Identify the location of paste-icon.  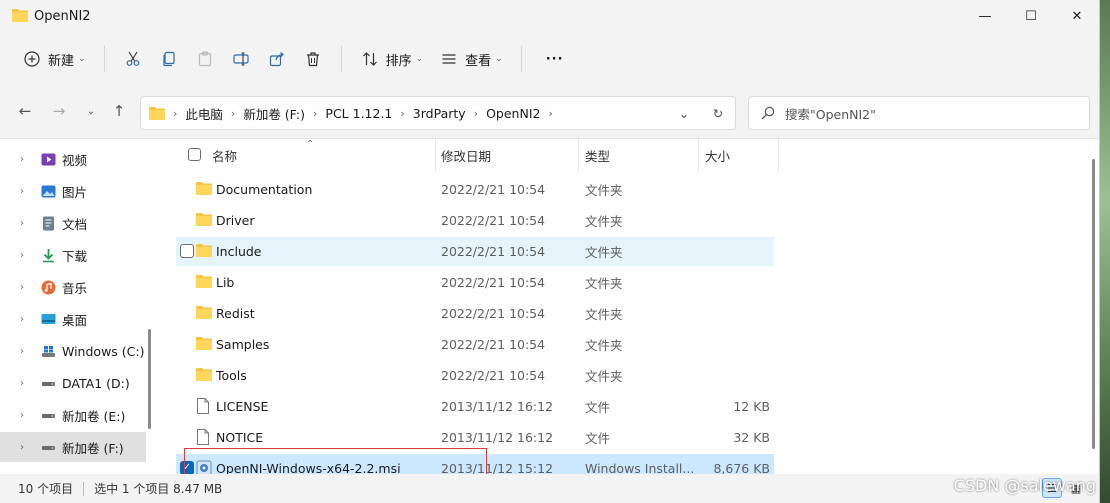
(205, 59).